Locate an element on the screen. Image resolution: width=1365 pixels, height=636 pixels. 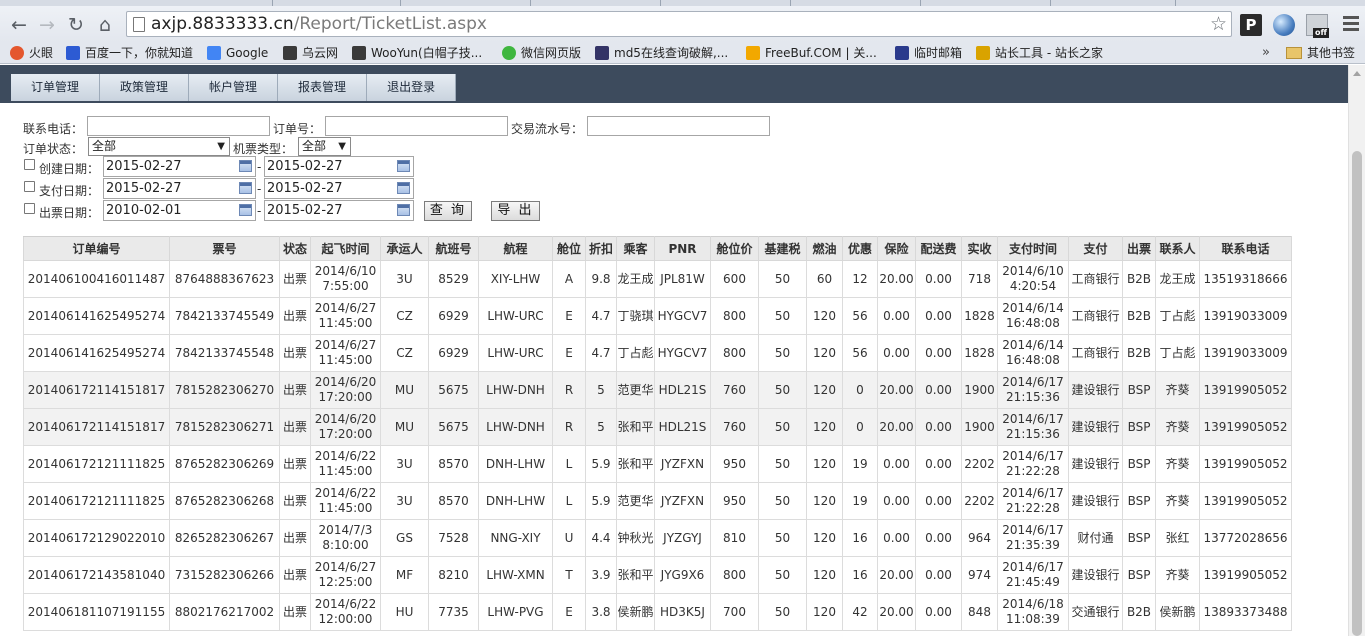
column-header: 订单编号 is located at coordinates (96, 248).